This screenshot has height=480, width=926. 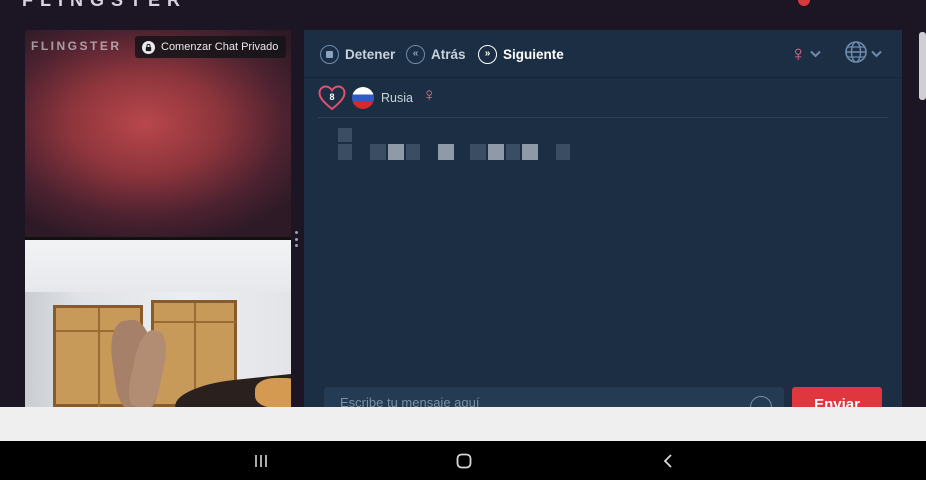 I want to click on partner-country: Rusia, so click(x=397, y=98).